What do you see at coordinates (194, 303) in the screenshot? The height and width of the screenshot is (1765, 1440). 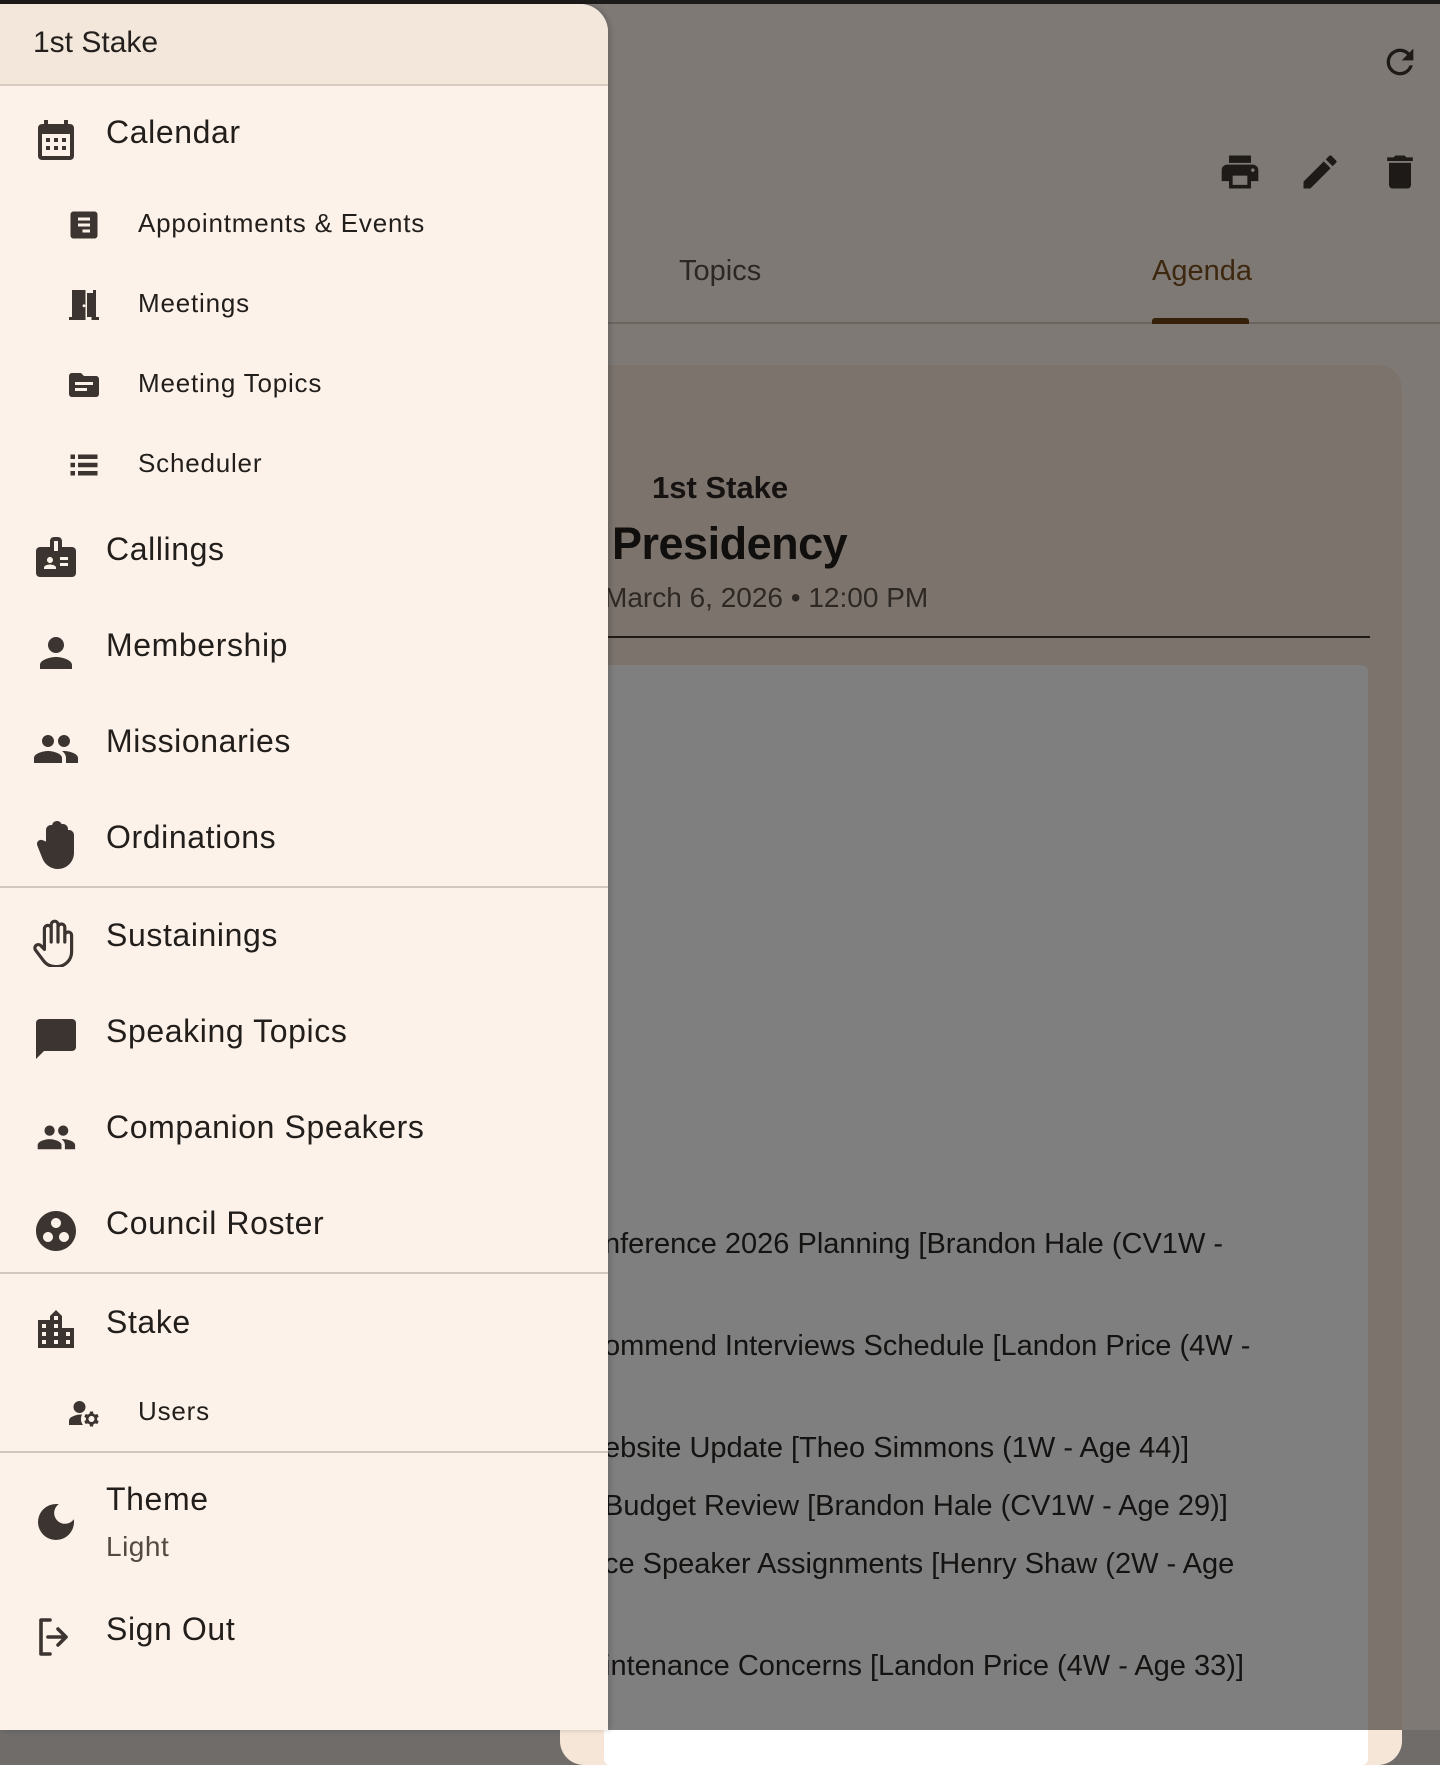 I see `nav-label: Meetings` at bounding box center [194, 303].